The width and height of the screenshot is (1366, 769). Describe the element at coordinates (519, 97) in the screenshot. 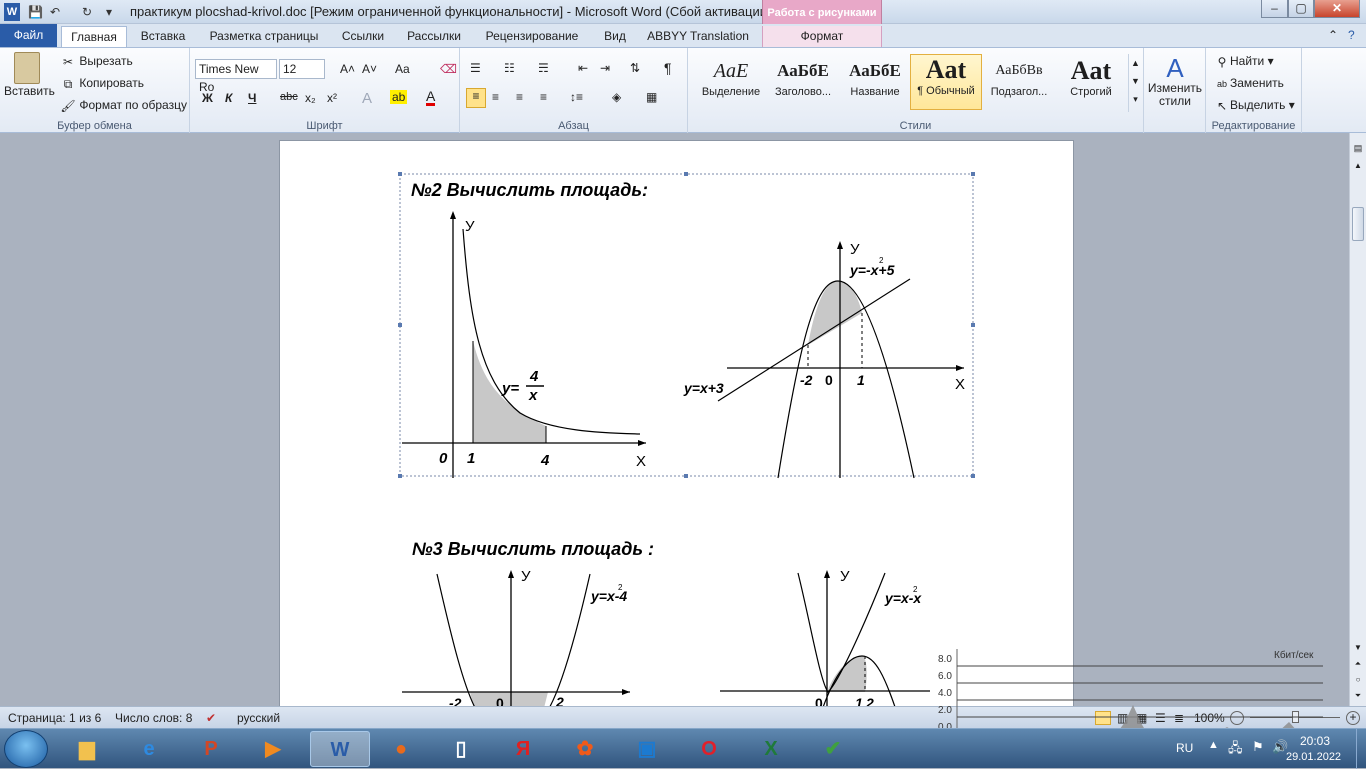

I see `align-right-icon: ≡` at that location.